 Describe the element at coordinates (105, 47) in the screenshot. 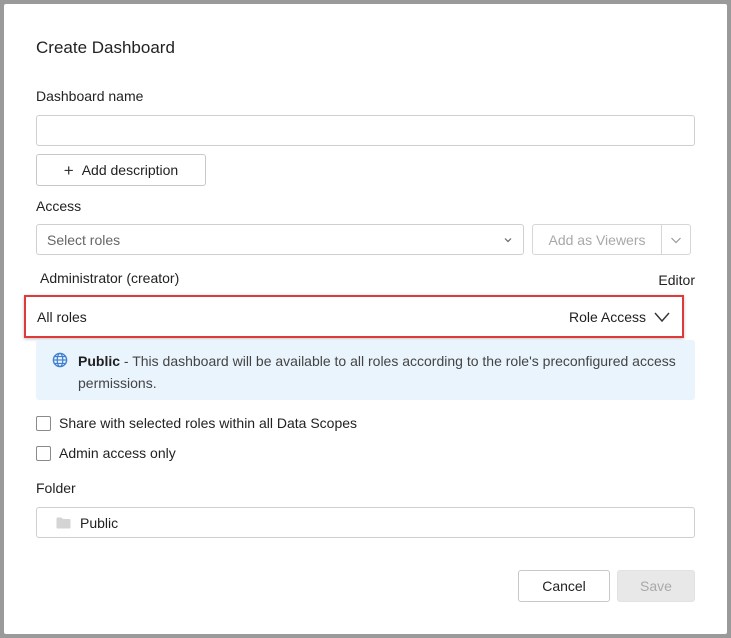

I see `dialog-title: Create Dashboard` at that location.